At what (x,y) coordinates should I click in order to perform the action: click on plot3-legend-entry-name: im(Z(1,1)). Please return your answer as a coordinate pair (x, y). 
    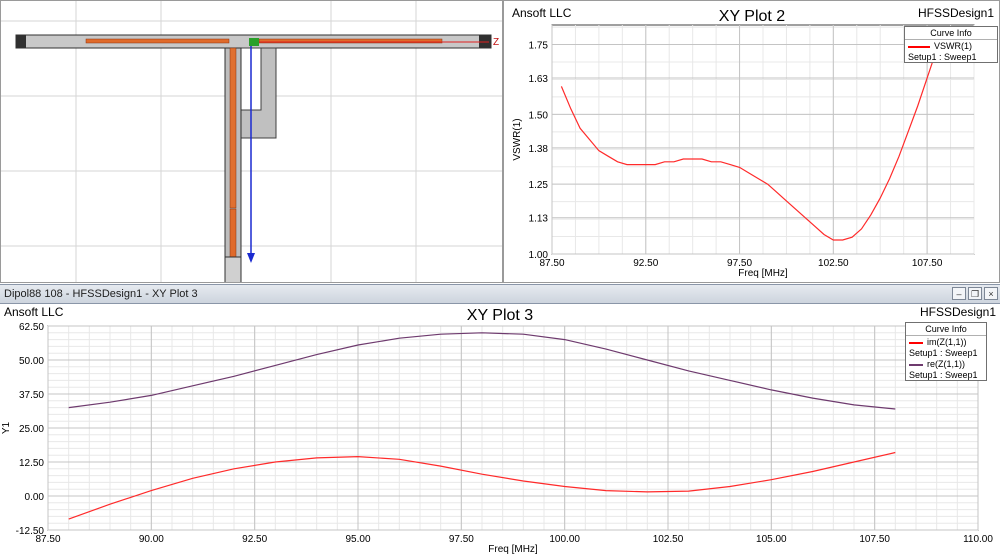
    Looking at the image, I should click on (947, 342).